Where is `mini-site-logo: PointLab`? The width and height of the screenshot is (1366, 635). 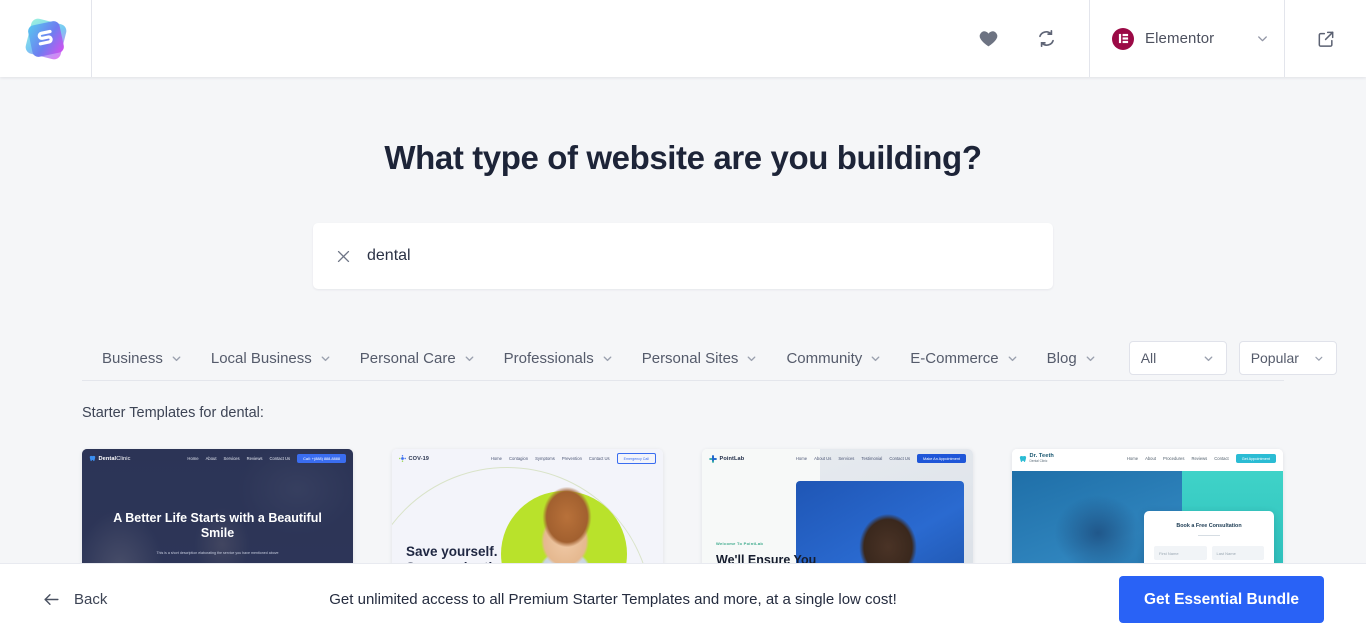 mini-site-logo: PointLab is located at coordinates (727, 458).